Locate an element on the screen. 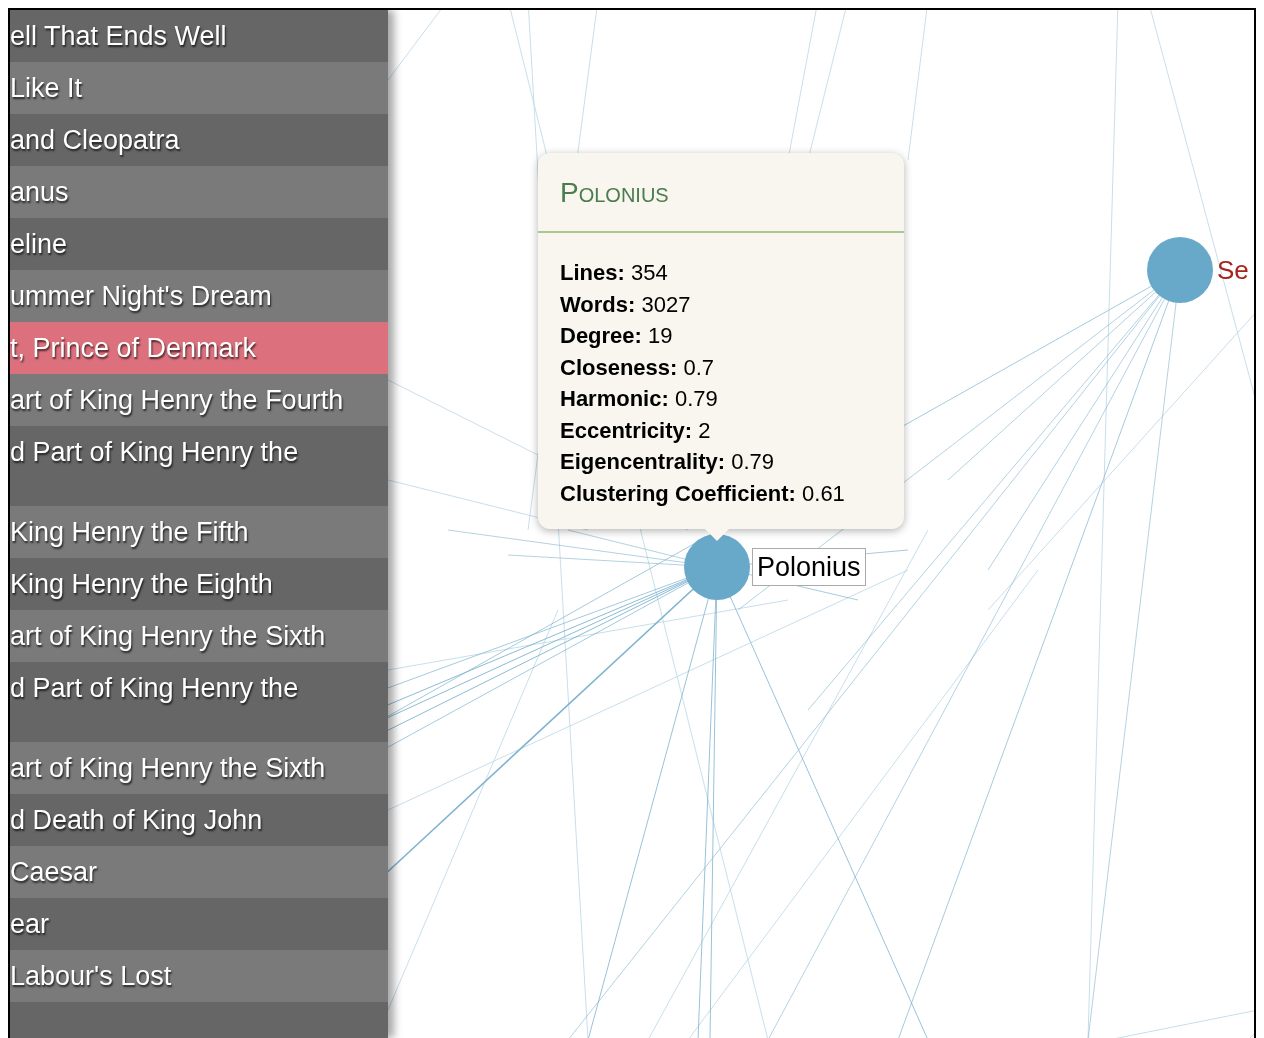 This screenshot has width=1264, height=1038. play-item: and Cleopatra is located at coordinates (199, 140).